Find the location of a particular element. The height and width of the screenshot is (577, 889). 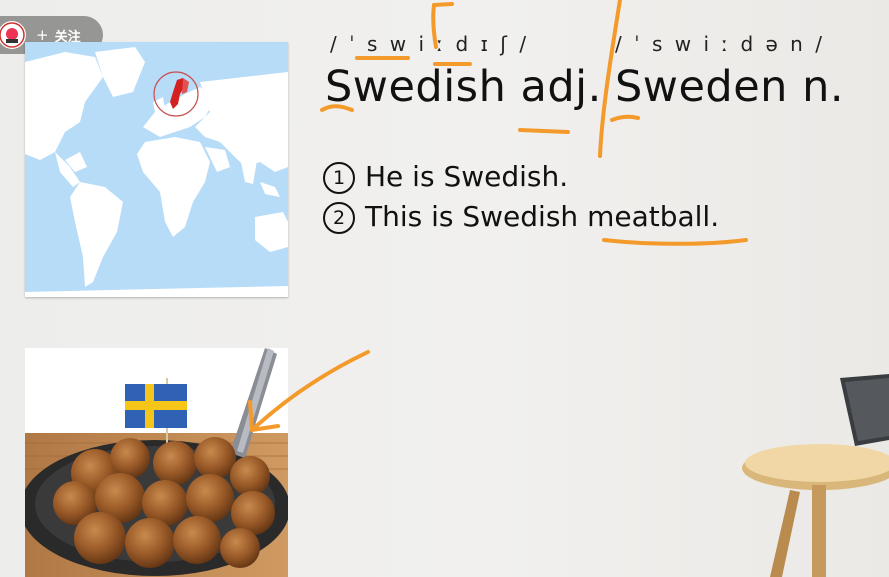

ipa-swedish: / ˈ s w i ː d ɪ ʃ / is located at coordinates (430, 44).